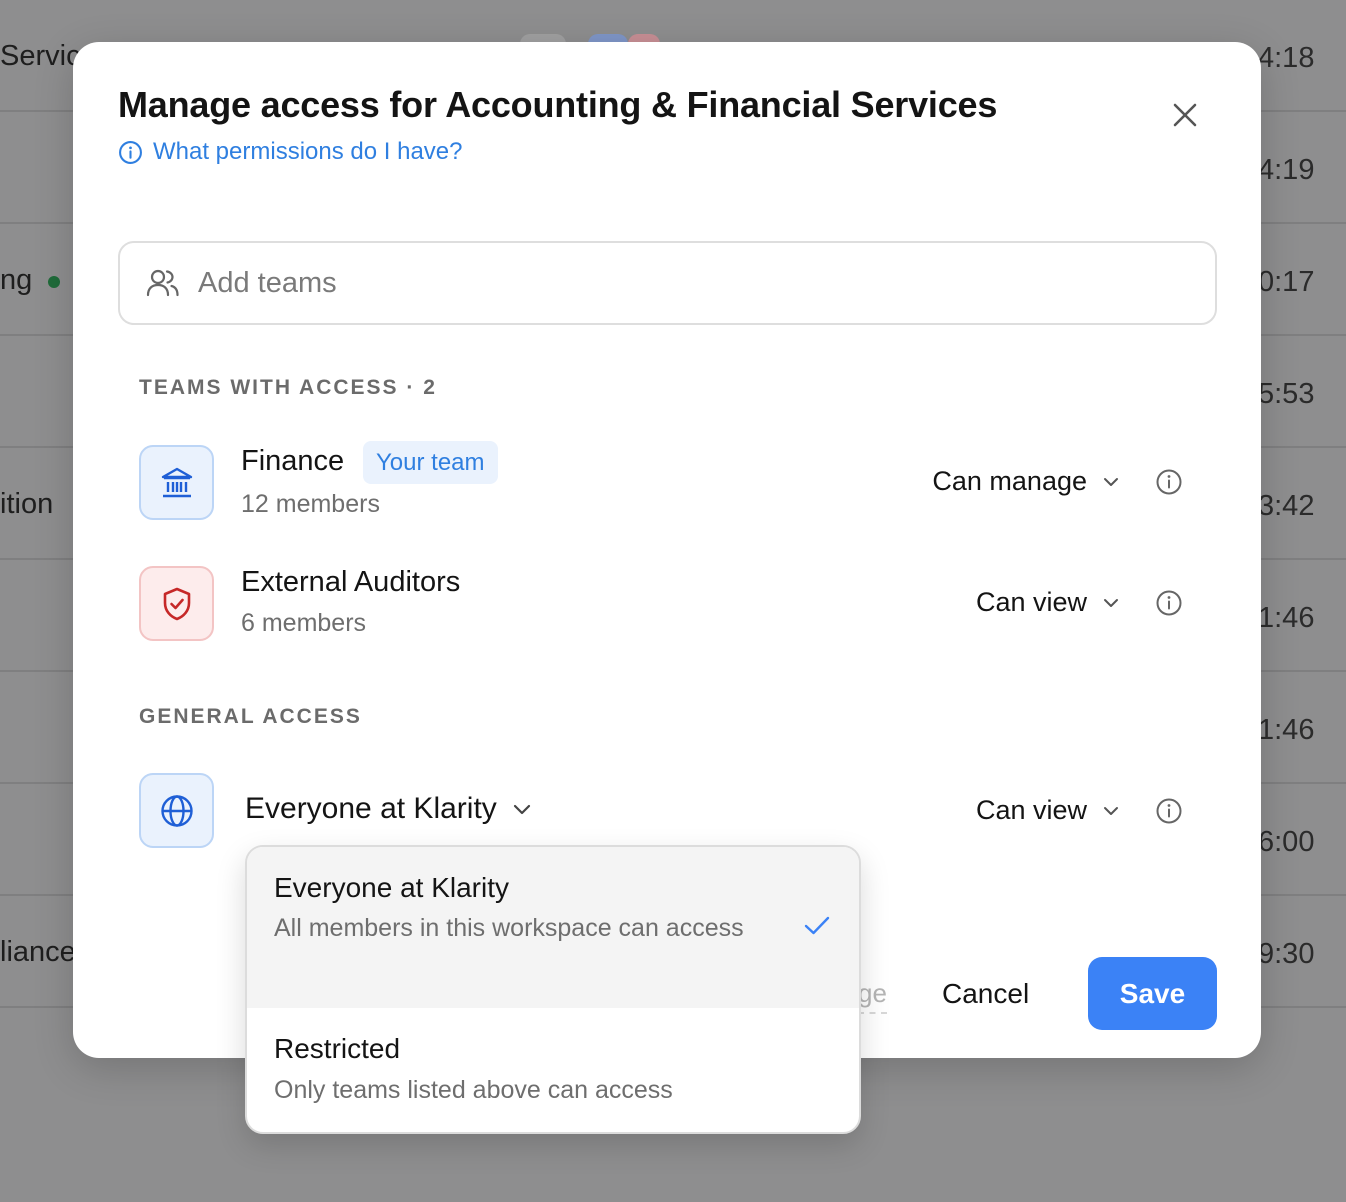 The width and height of the screenshot is (1346, 1202). What do you see at coordinates (293, 461) in the screenshot?
I see `team-name-finance: Finance` at bounding box center [293, 461].